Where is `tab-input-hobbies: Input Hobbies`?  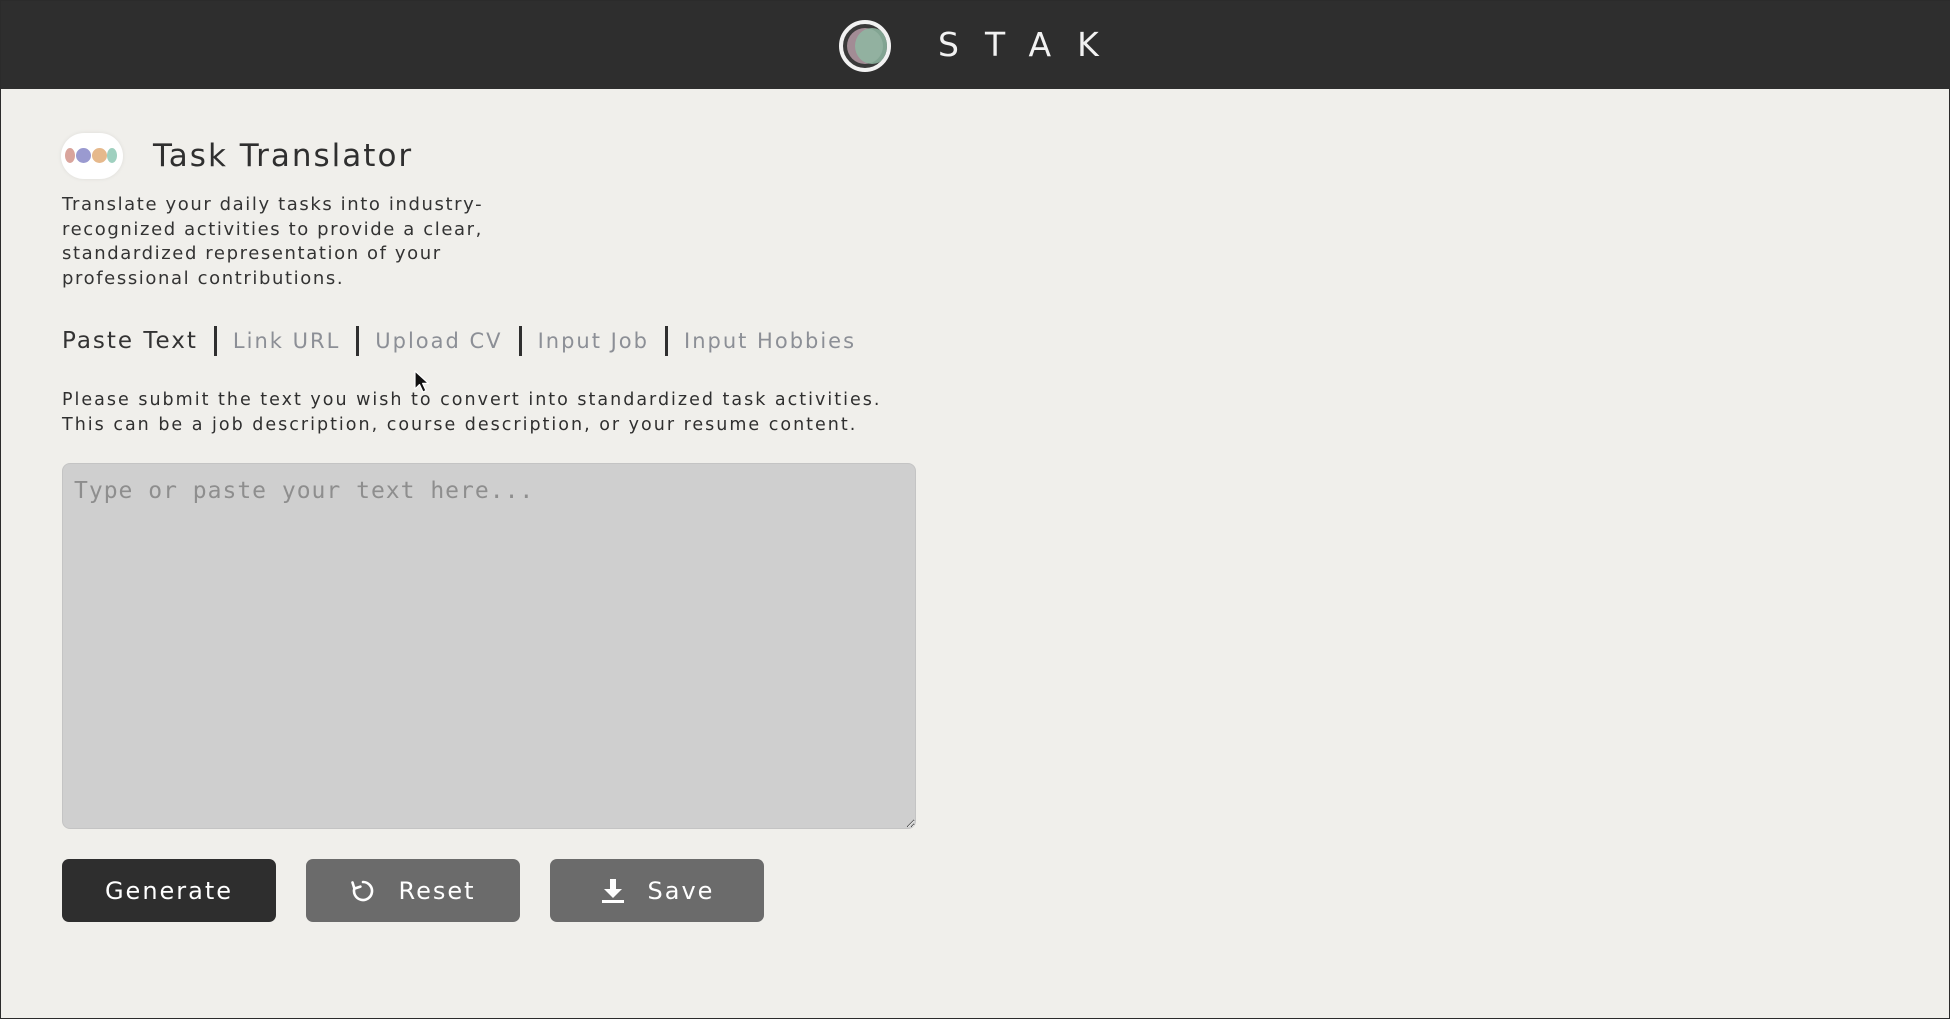
tab-input-hobbies: Input Hobbies is located at coordinates (770, 341).